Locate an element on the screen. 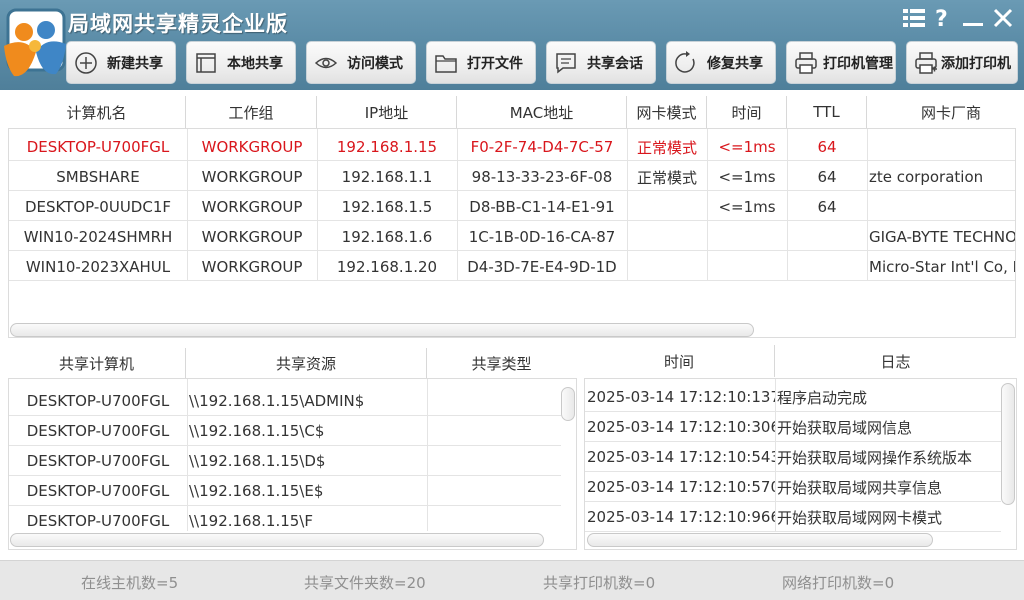 This screenshot has width=1024, height=600. new-share-label: 新建共享 is located at coordinates (135, 63).